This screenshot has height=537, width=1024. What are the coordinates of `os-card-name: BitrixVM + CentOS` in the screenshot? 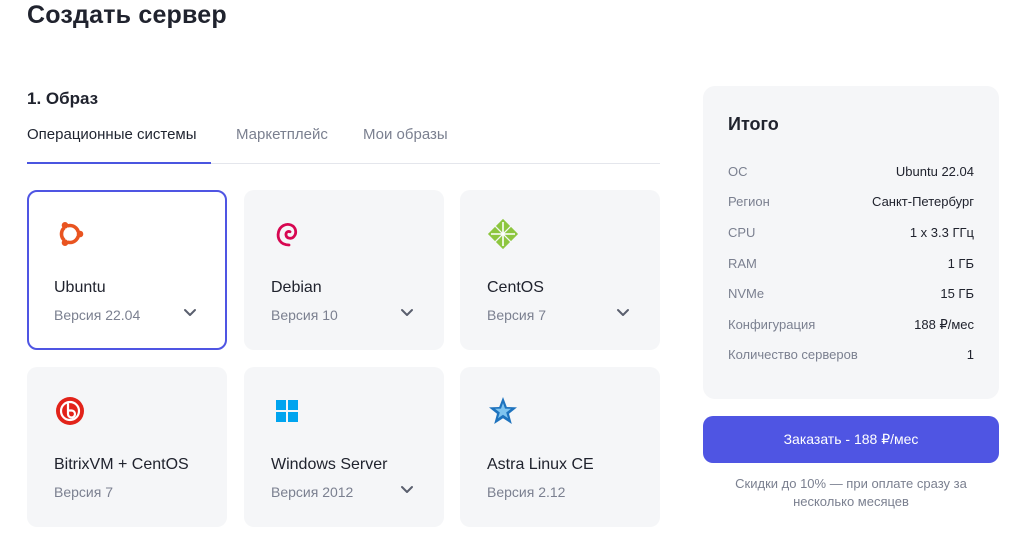 It's located at (121, 464).